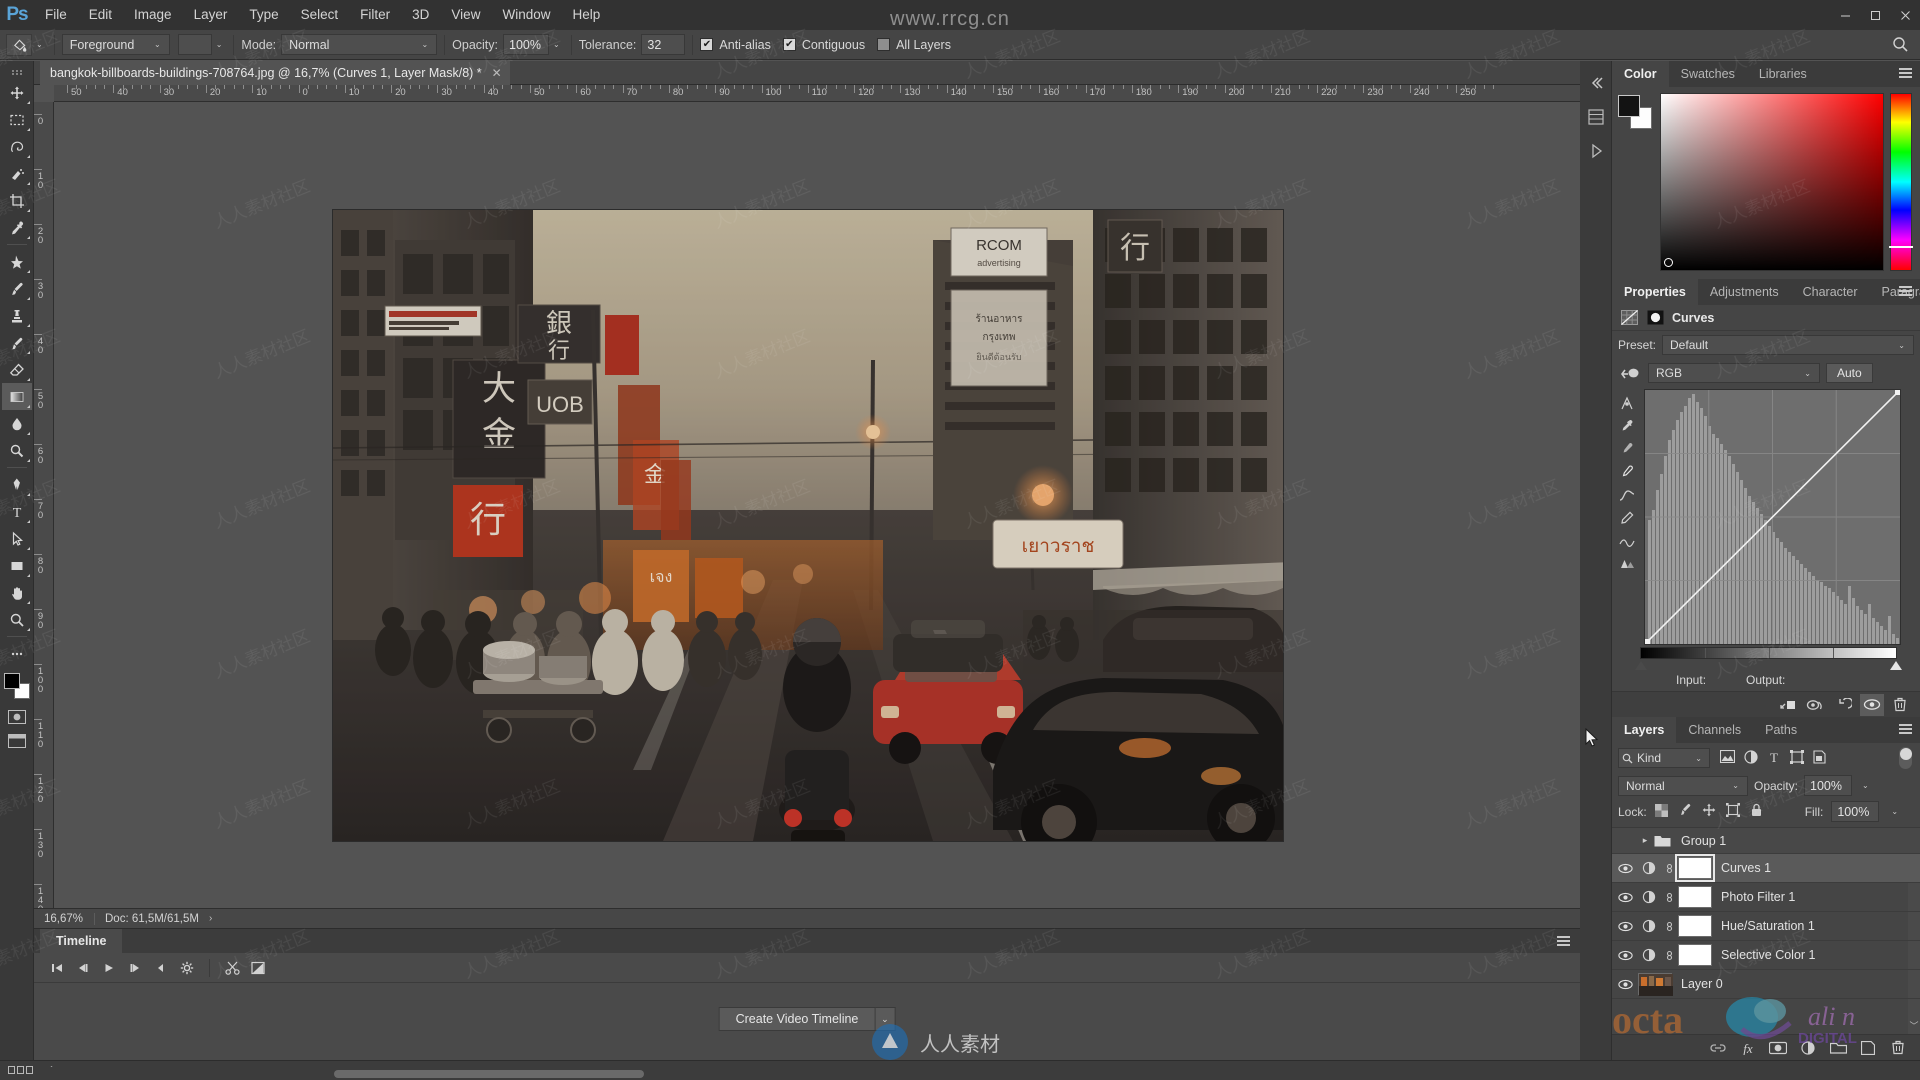 The width and height of the screenshot is (1920, 1080). What do you see at coordinates (1905, 15) in the screenshot?
I see `close-button` at bounding box center [1905, 15].